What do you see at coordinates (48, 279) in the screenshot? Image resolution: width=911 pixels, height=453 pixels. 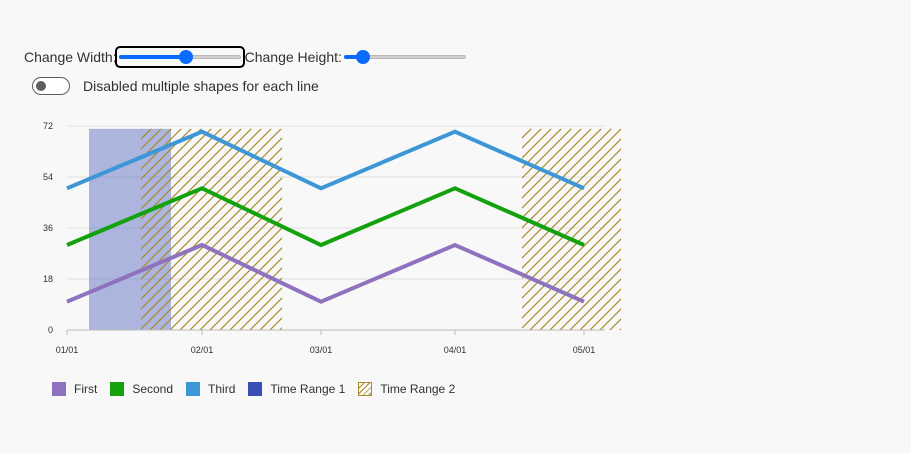 I see `y-tick-label: 18` at bounding box center [48, 279].